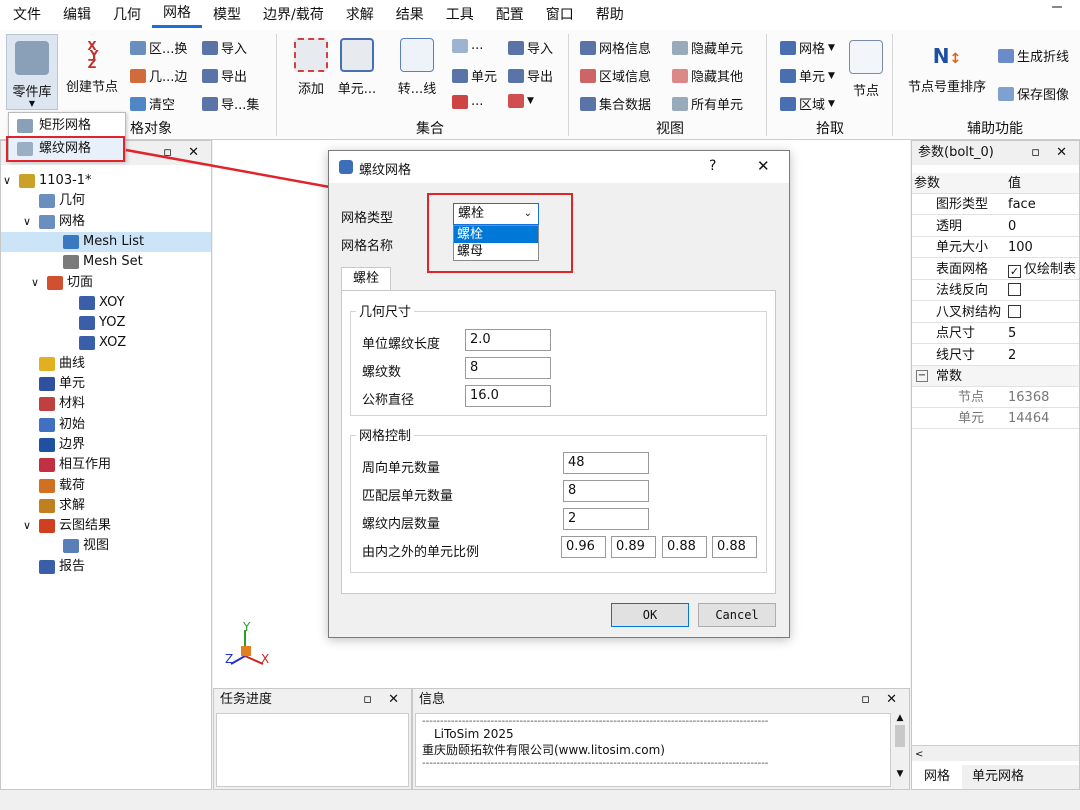 The image size is (1080, 810). I want to click on pick-element-button: 单元 ▼, so click(807, 75).